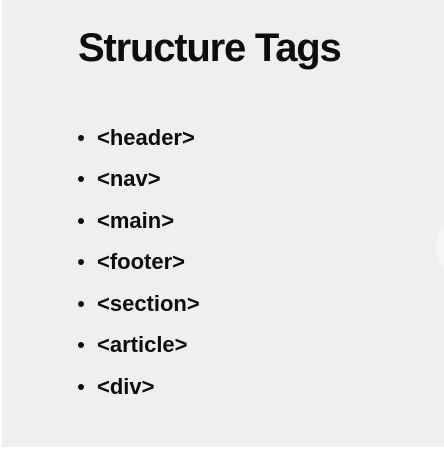 The image size is (444, 449). I want to click on list-item-div: <div>, so click(139, 387).